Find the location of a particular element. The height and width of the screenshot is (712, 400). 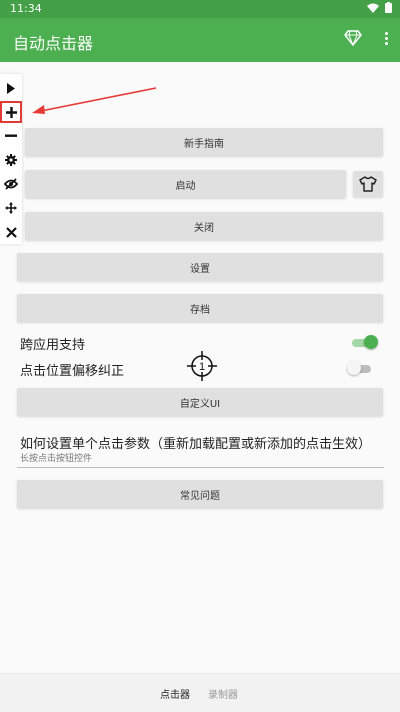

app-bar: 自动点击器 is located at coordinates (200, 40).